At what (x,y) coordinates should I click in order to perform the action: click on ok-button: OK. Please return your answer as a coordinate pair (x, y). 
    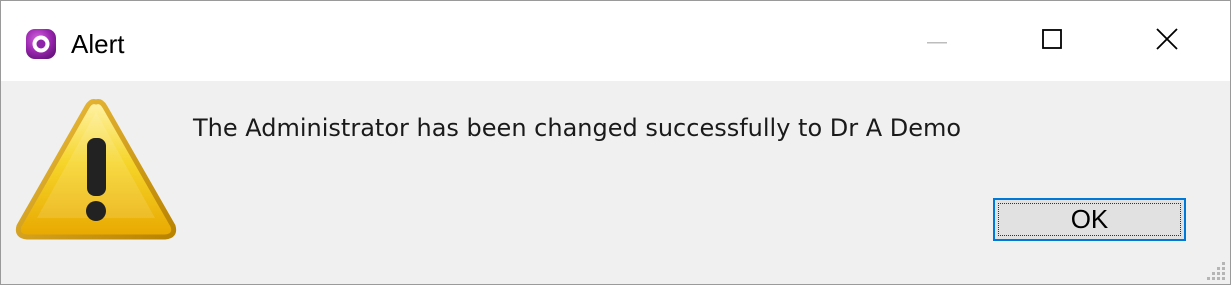
    Looking at the image, I should click on (1089, 219).